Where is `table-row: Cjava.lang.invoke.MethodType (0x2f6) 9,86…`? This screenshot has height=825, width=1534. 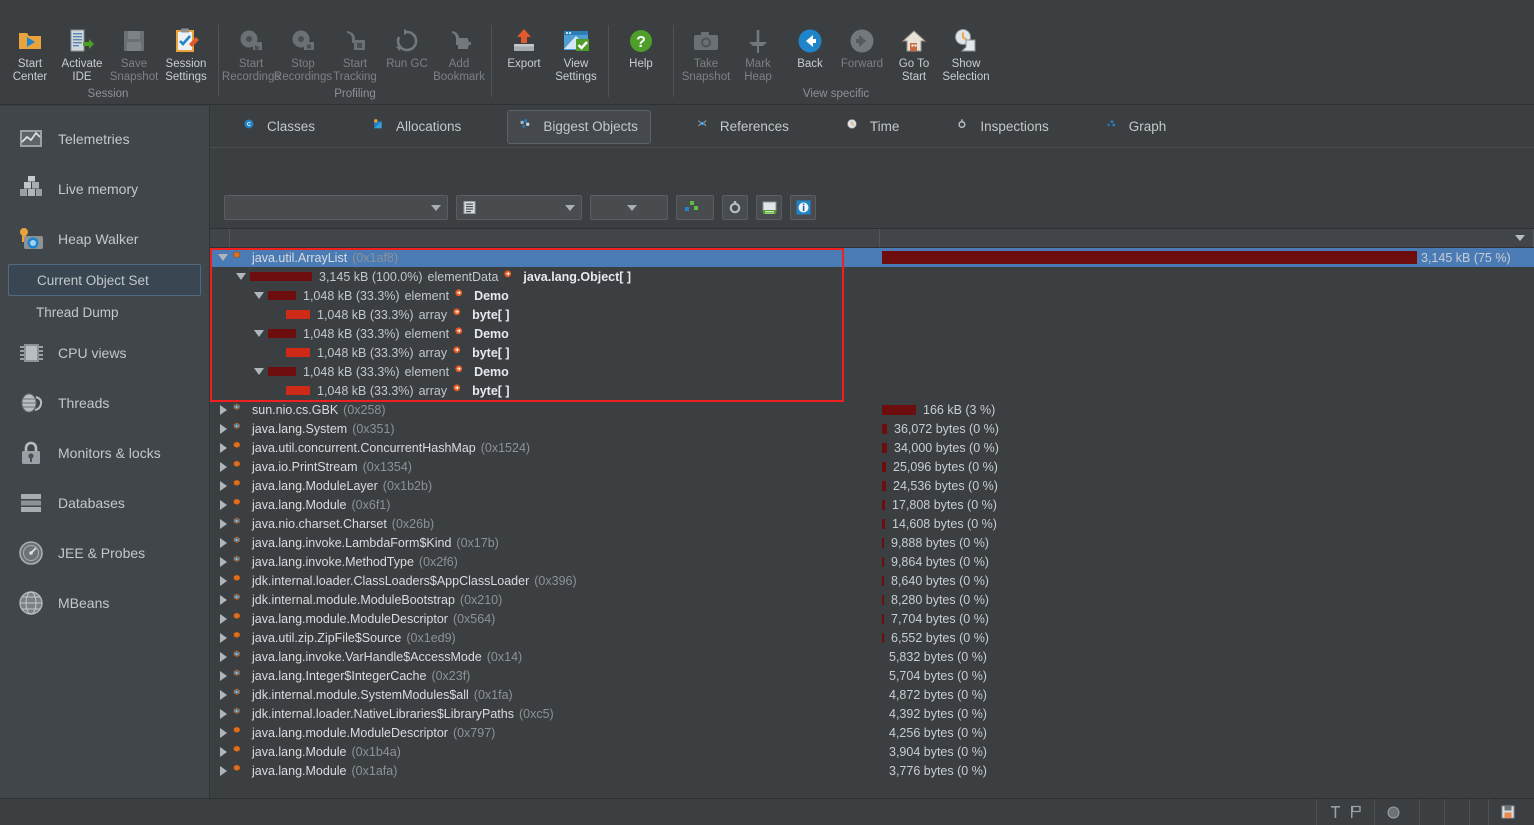 table-row: Cjava.lang.invoke.MethodType (0x2f6) 9,86… is located at coordinates (872, 561).